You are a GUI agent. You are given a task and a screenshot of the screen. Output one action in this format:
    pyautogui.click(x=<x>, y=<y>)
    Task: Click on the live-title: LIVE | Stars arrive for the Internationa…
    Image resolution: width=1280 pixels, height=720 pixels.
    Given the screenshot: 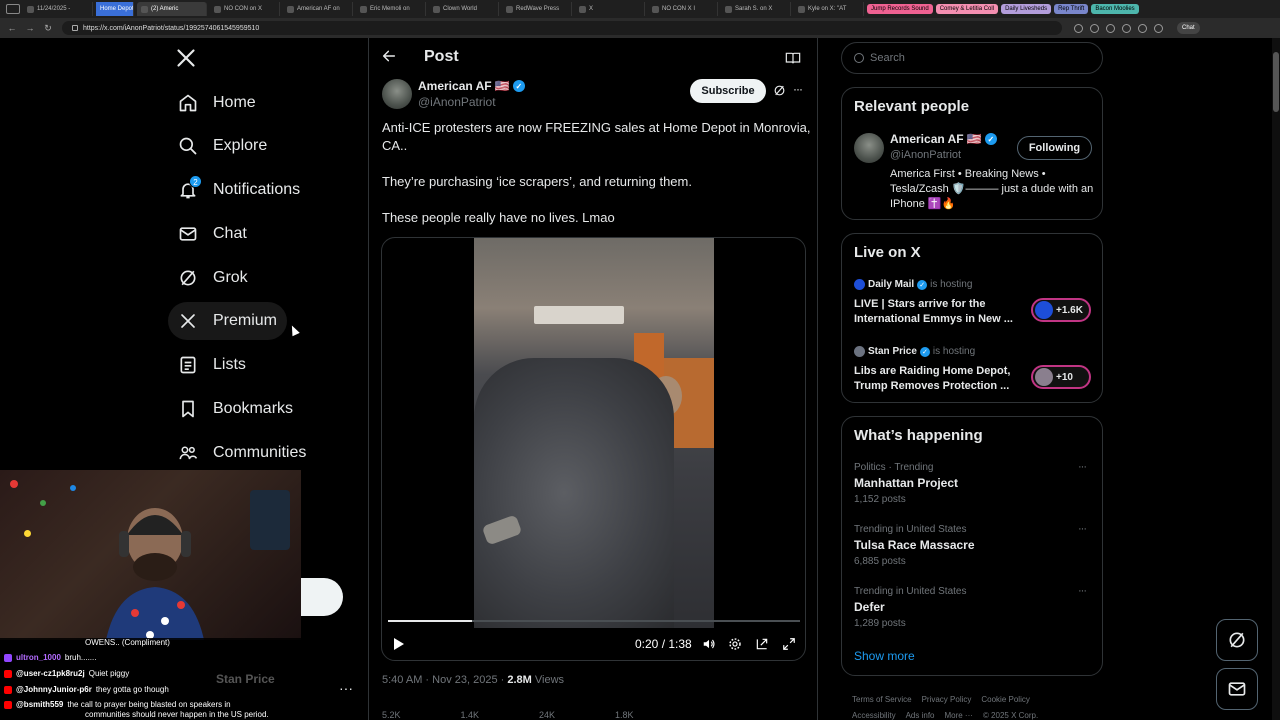 What is the action you would take?
    pyautogui.click(x=939, y=312)
    